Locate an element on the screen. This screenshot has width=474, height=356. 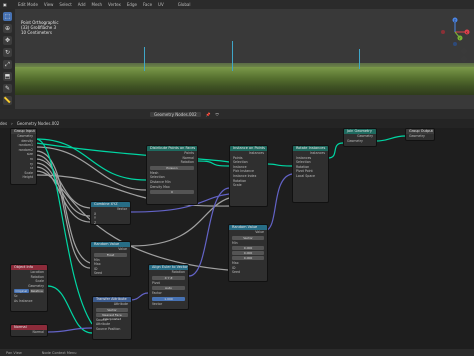
data-type-dropdown: Float is located at coordinates (110, 254).